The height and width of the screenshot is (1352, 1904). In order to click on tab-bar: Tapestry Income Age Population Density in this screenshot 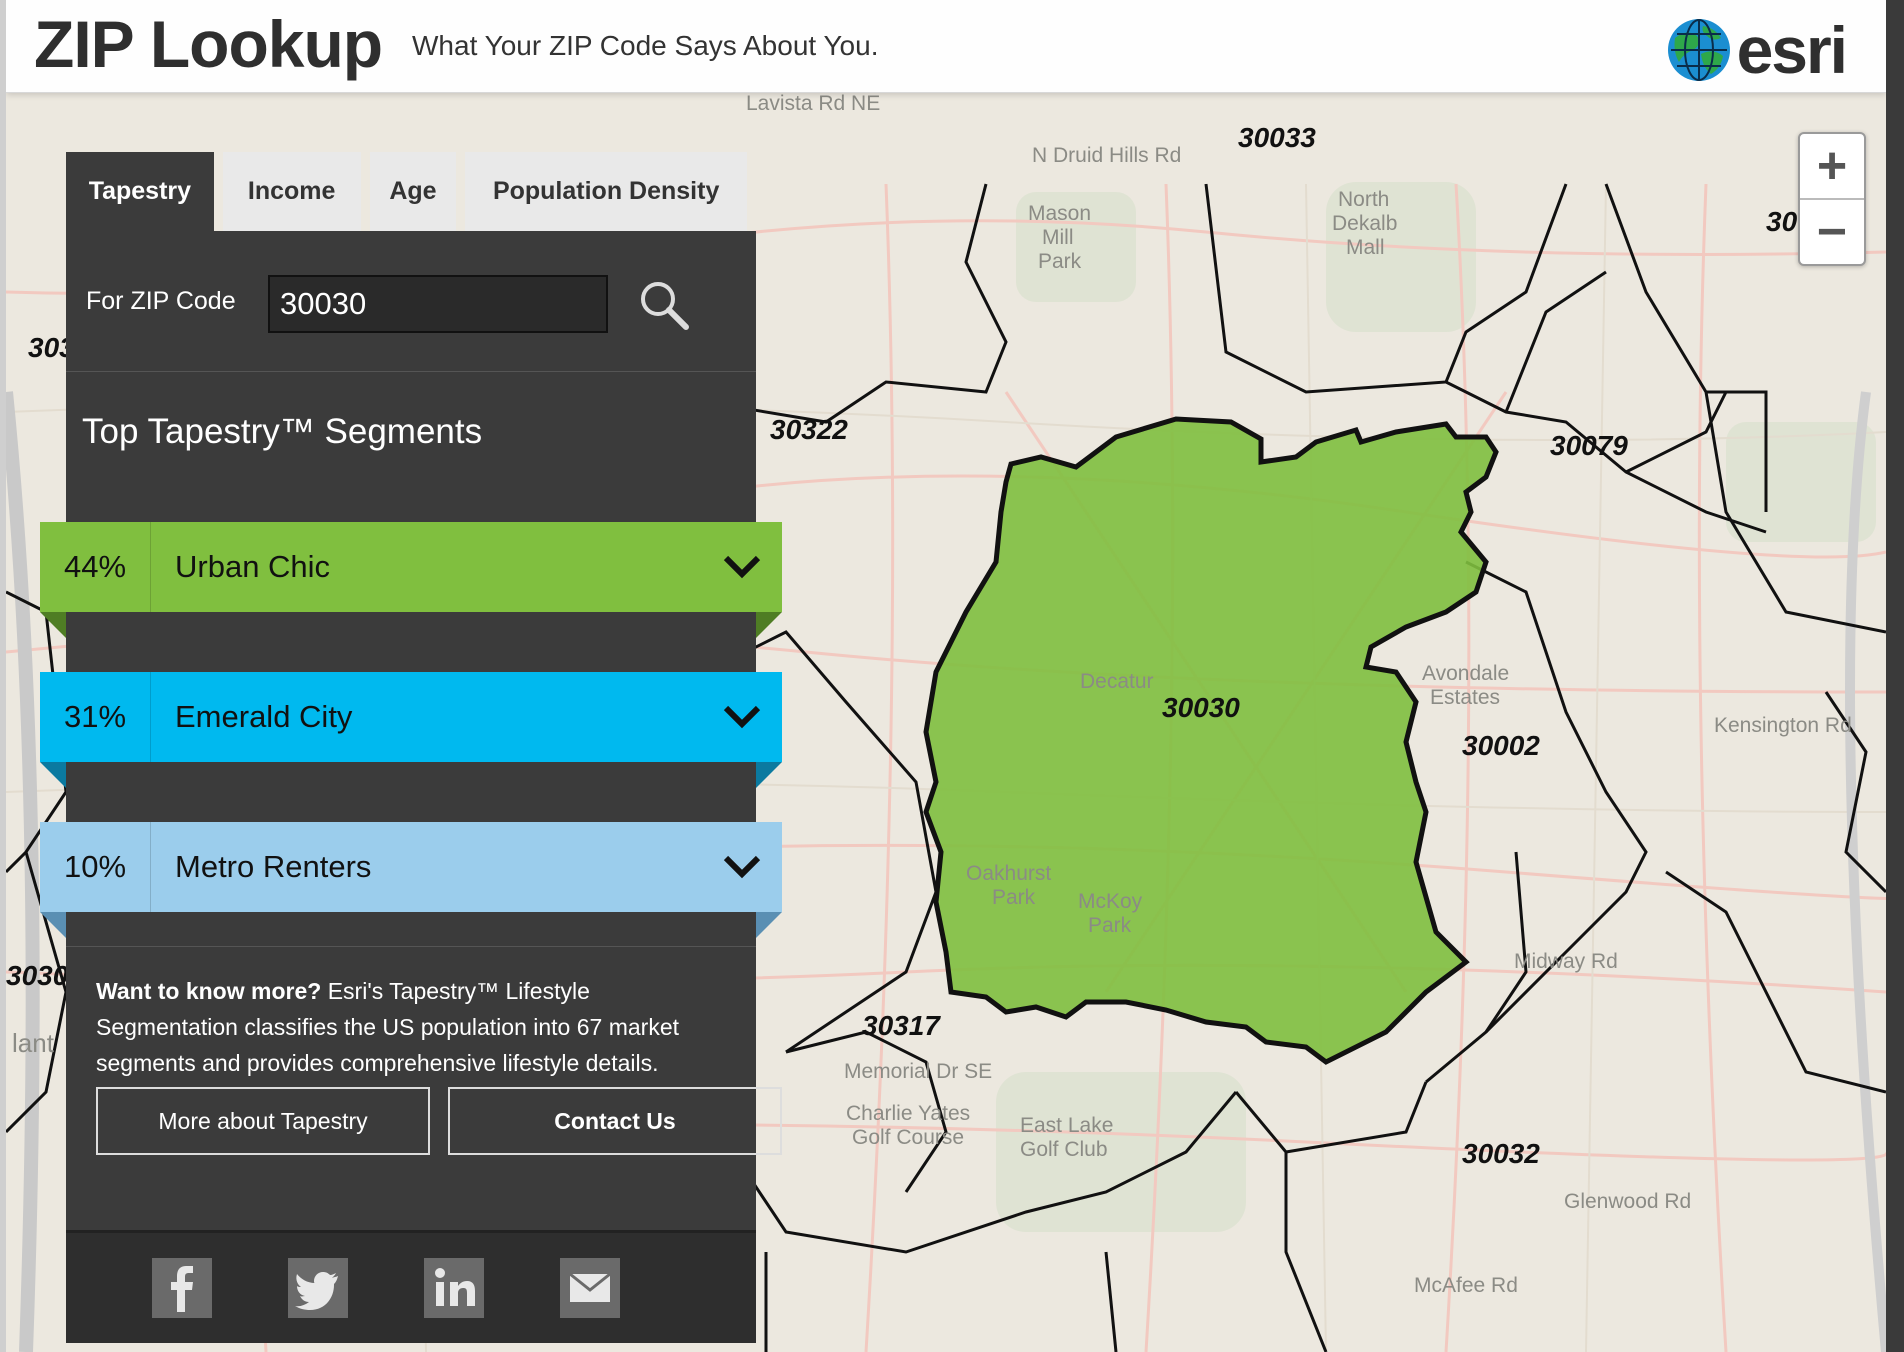, I will do `click(411, 191)`.